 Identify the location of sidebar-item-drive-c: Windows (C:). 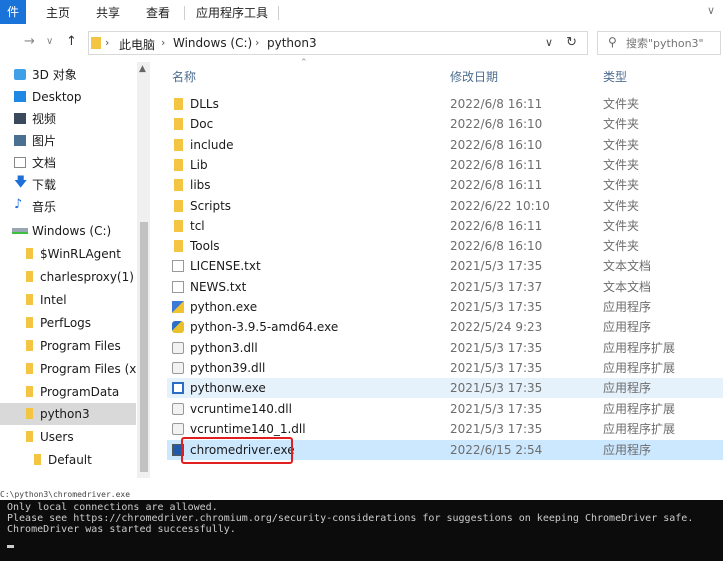
(68, 231).